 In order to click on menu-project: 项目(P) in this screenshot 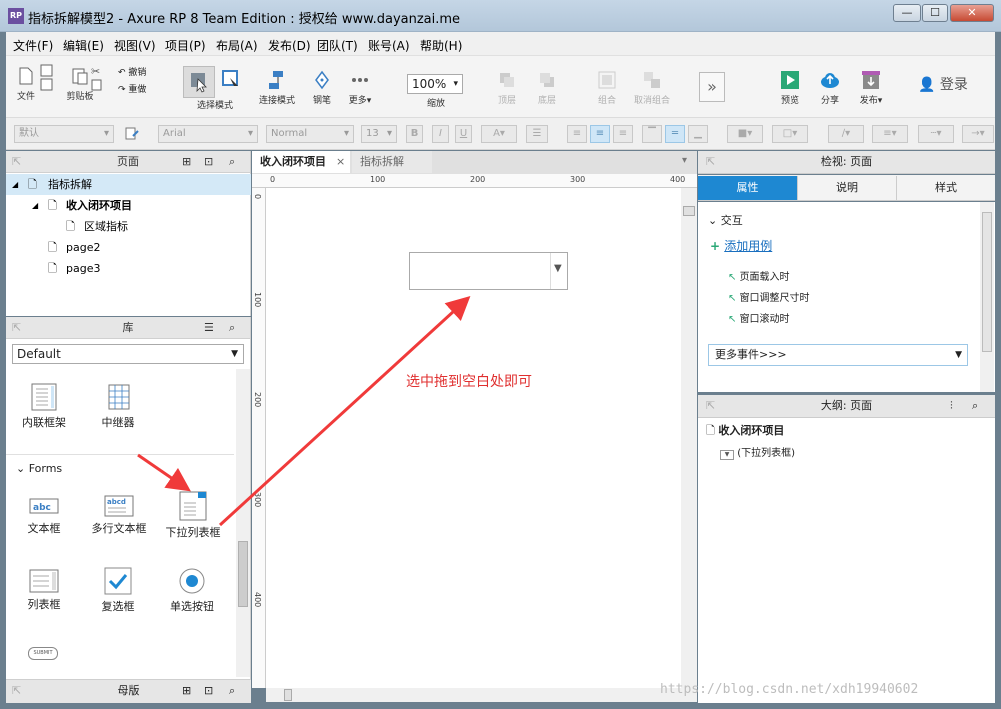, I will do `click(185, 45)`.